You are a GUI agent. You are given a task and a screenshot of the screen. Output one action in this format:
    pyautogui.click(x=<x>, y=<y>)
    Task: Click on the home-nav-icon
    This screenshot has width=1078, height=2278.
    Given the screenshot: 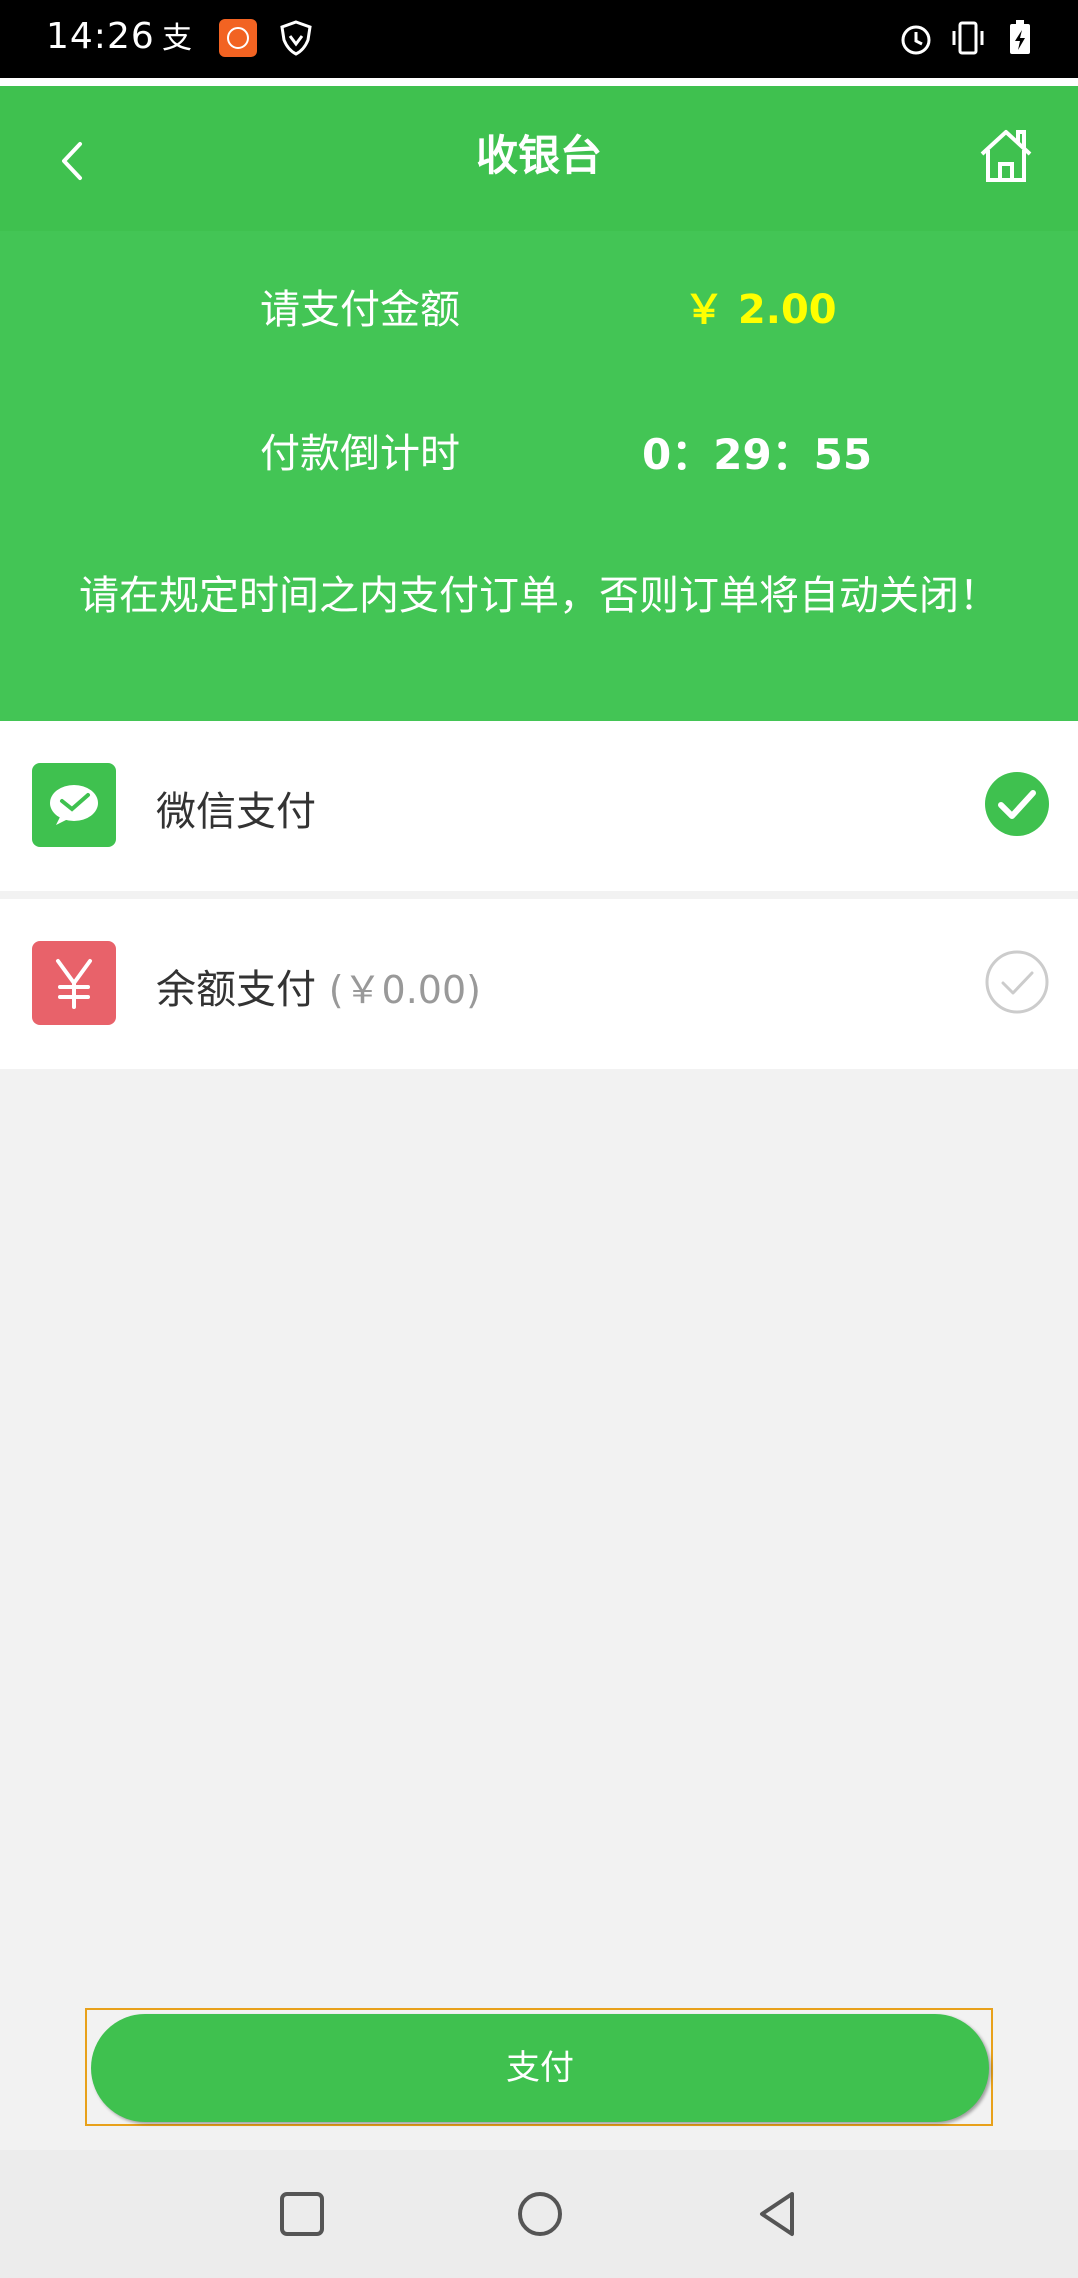 What is the action you would take?
    pyautogui.click(x=540, y=2214)
    